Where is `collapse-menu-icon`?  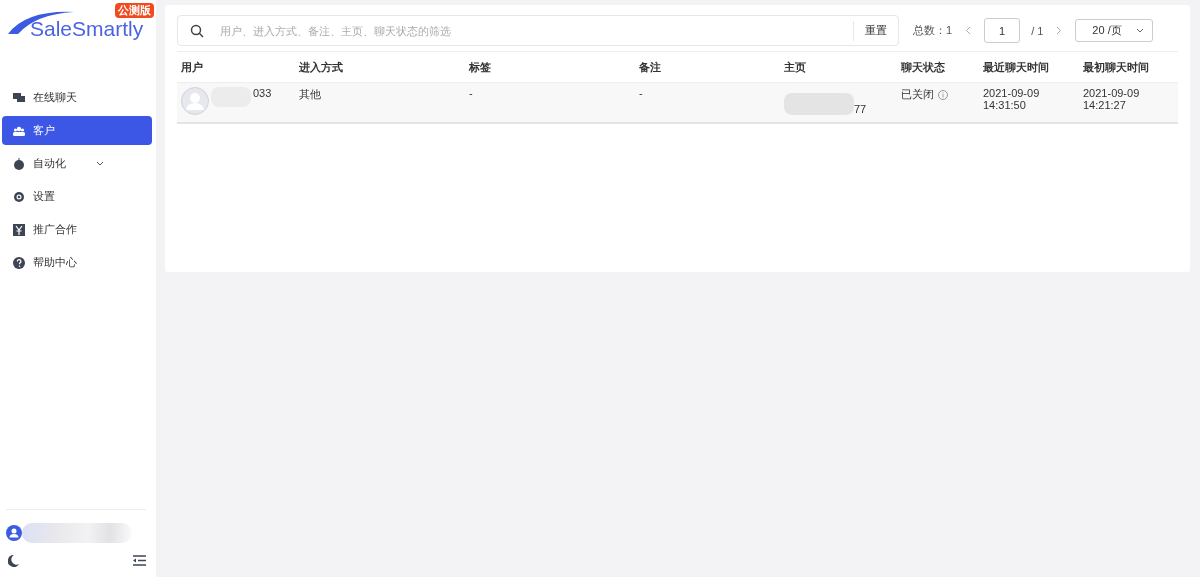
collapse-menu-icon is located at coordinates (139, 560).